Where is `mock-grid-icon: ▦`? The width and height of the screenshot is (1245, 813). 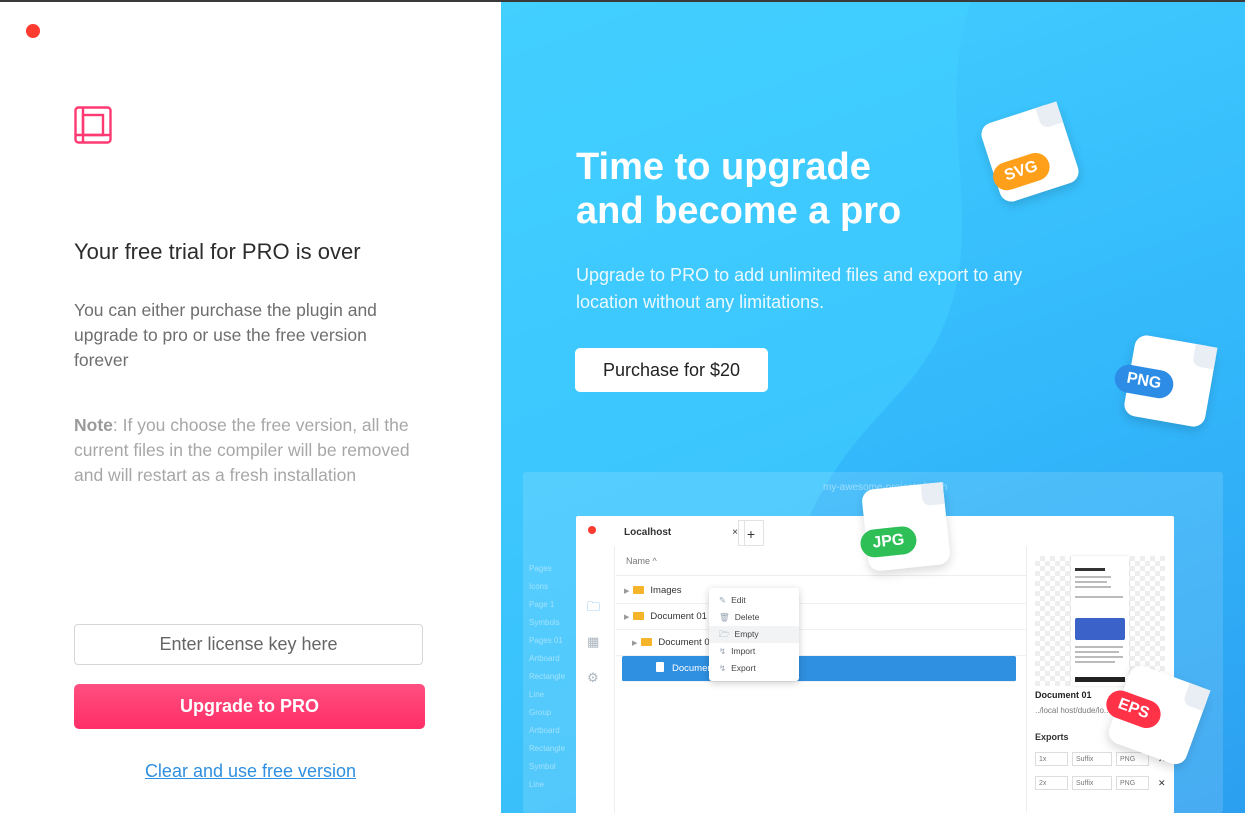
mock-grid-icon: ▦ is located at coordinates (593, 641).